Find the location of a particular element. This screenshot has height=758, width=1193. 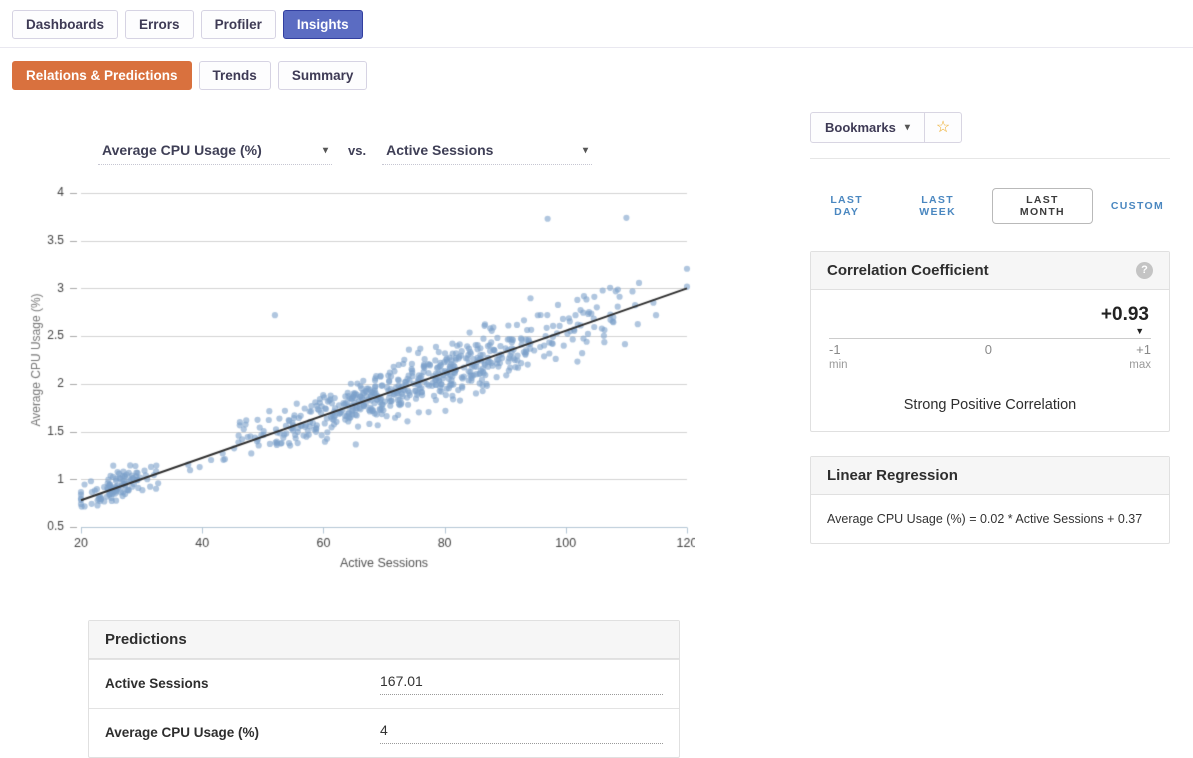

predictions-title: Predictions is located at coordinates (146, 639).